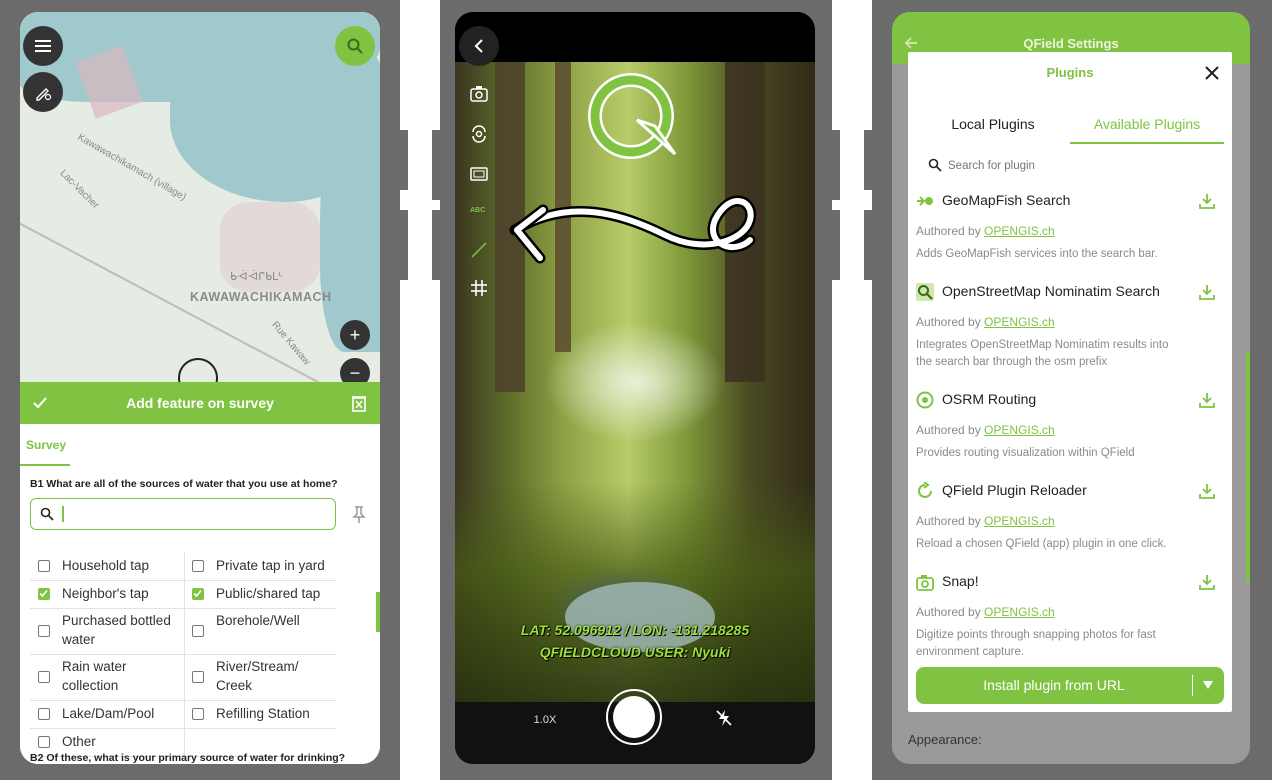  What do you see at coordinates (1071, 43) in the screenshot?
I see `settings-title: QField Settings` at bounding box center [1071, 43].